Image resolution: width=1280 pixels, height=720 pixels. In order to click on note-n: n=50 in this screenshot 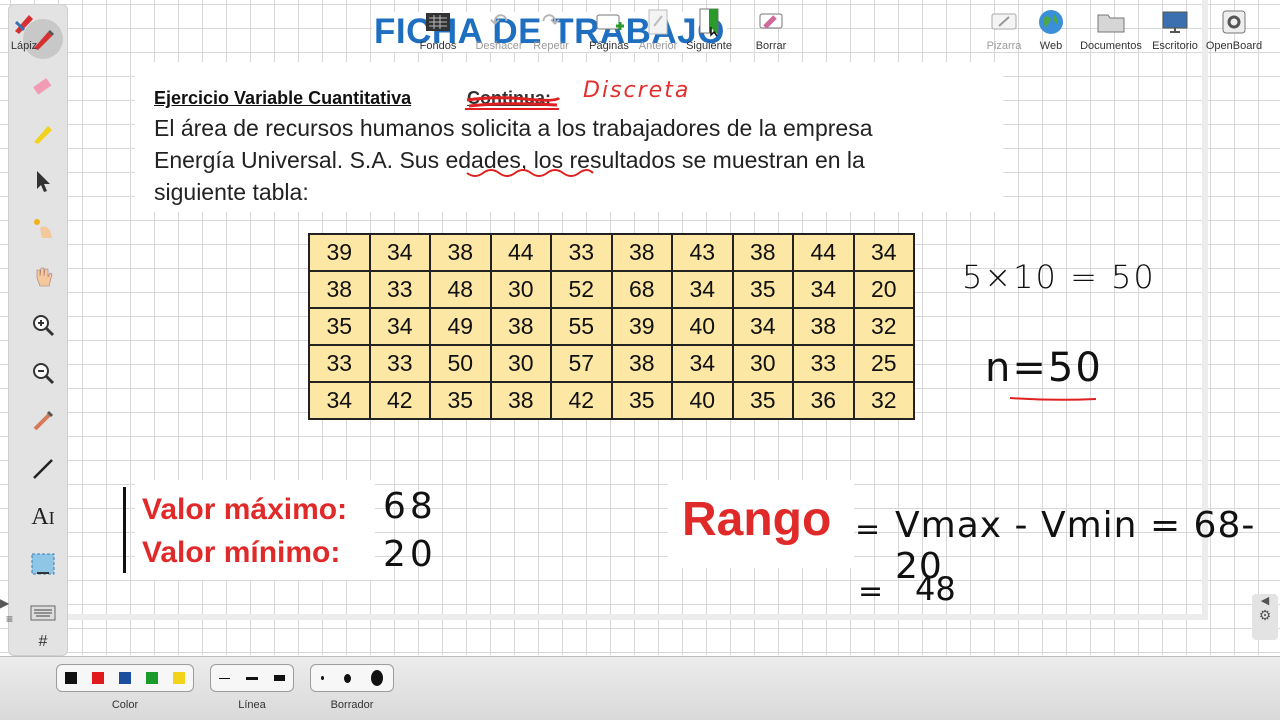, I will do `click(1044, 368)`.